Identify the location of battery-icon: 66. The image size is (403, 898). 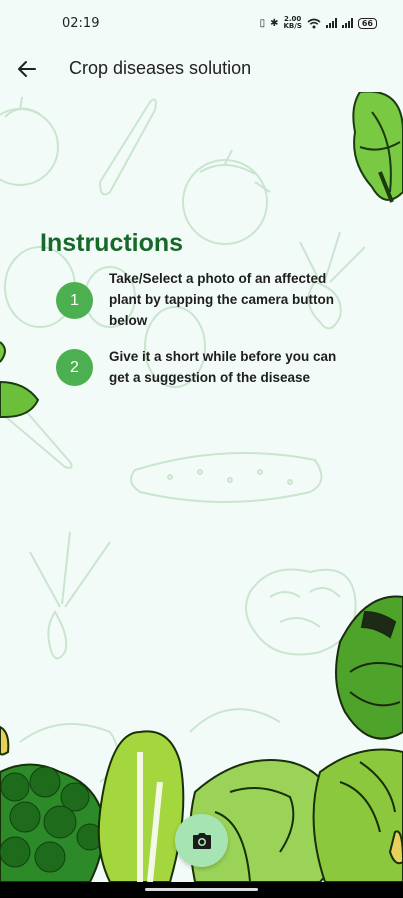
(367, 23).